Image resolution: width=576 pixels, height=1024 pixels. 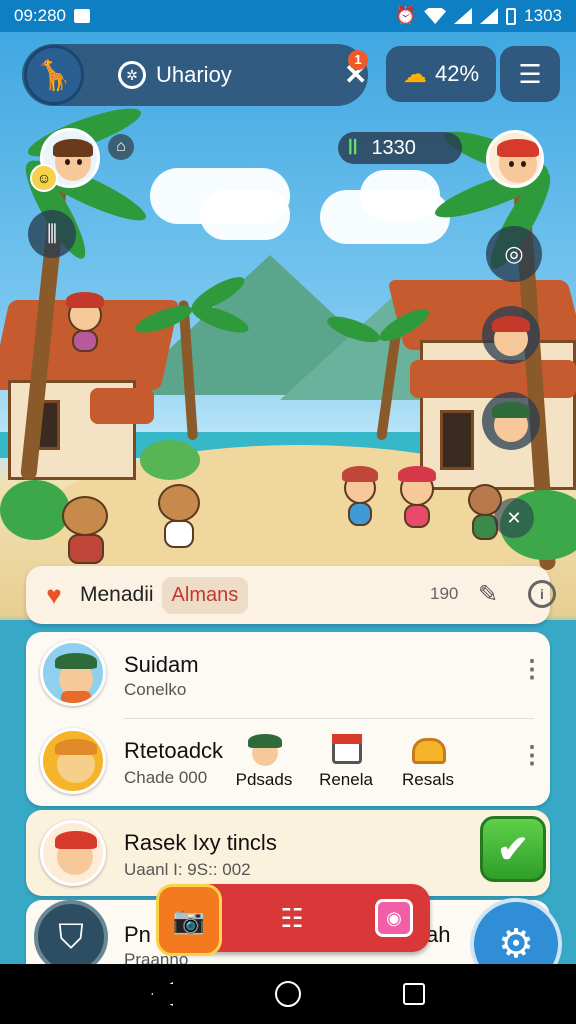 I want to click on tools-icon: ✕, so click(x=514, y=518).